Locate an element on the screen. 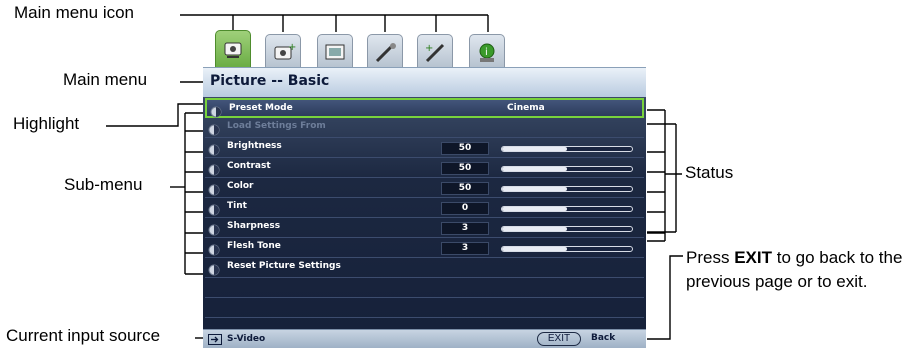 The image size is (911, 351). highlight-callout: Highlight is located at coordinates (46, 123).